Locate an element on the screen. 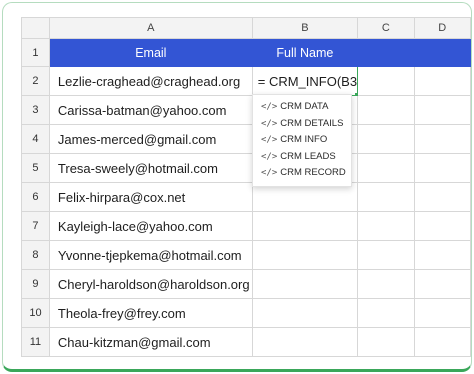 Image resolution: width=474 pixels, height=374 pixels. table-row: 9 Cheryl-haroldson@haroldson.org is located at coordinates (246, 284).